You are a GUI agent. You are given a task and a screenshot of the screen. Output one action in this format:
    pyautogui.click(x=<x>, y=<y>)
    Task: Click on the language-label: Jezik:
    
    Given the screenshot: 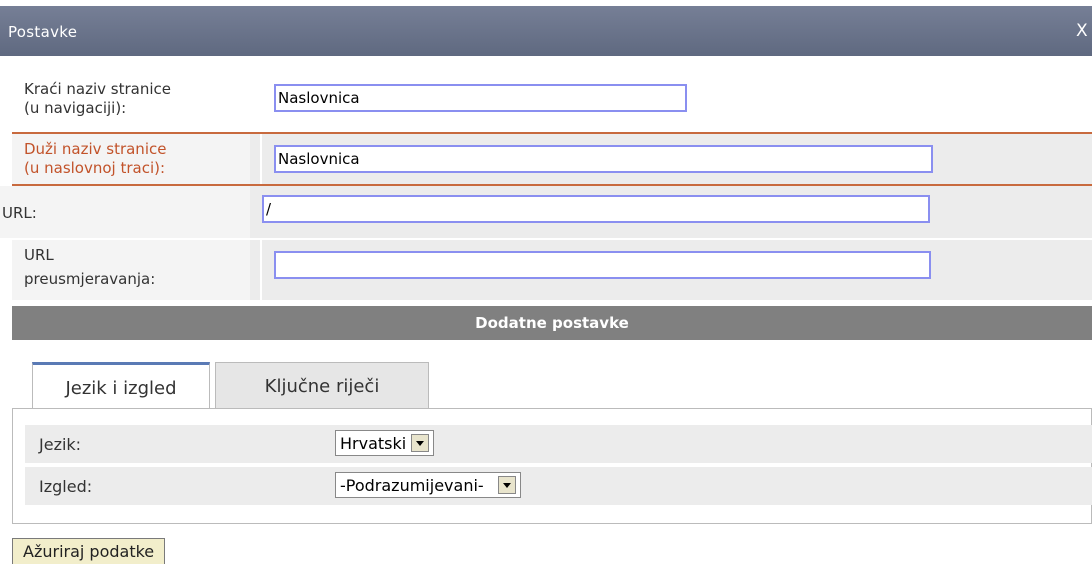 What is the action you would take?
    pyautogui.click(x=60, y=444)
    